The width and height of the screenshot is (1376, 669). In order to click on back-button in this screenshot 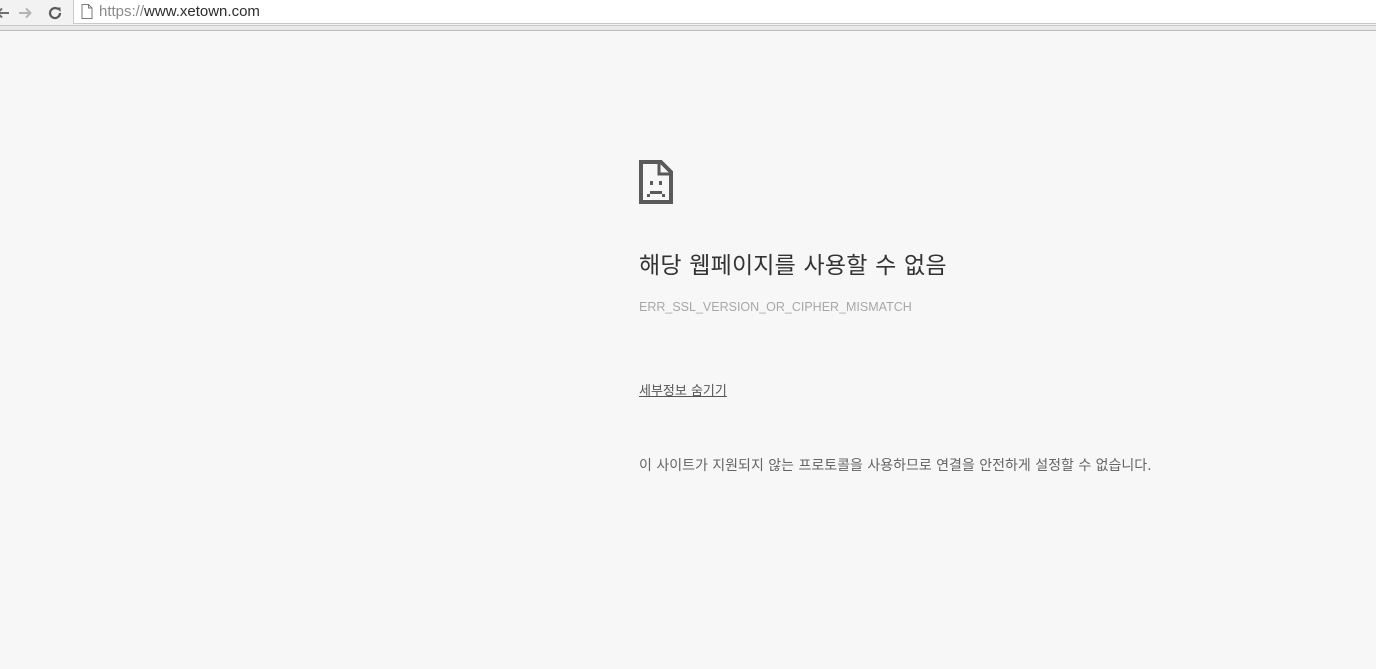, I will do `click(7, 13)`.